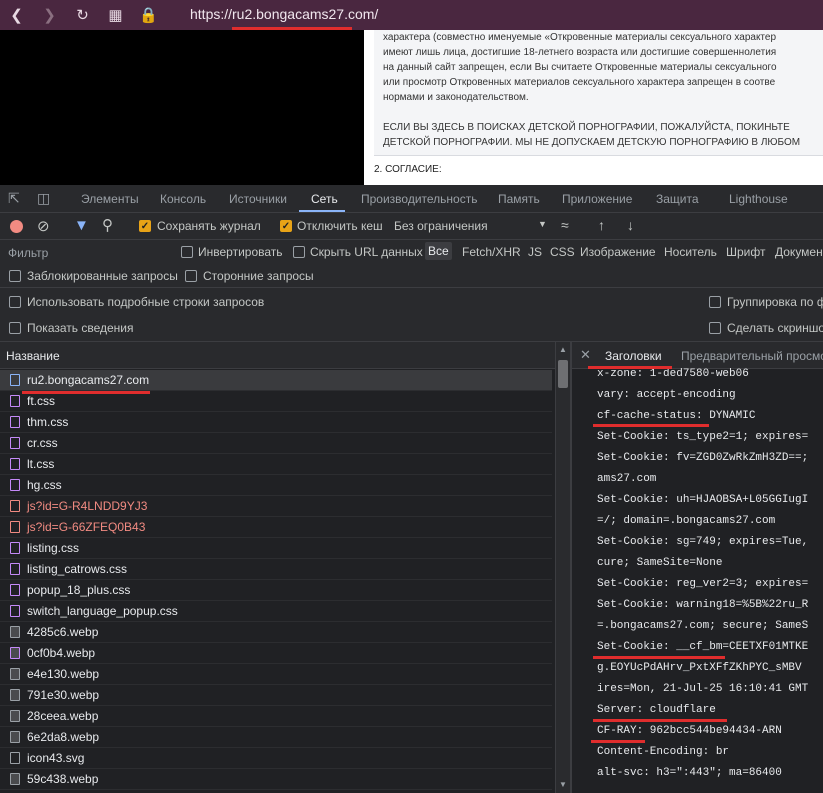  Describe the element at coordinates (690, 252) in the screenshot. I see `filter-type-media: Носитель` at that location.